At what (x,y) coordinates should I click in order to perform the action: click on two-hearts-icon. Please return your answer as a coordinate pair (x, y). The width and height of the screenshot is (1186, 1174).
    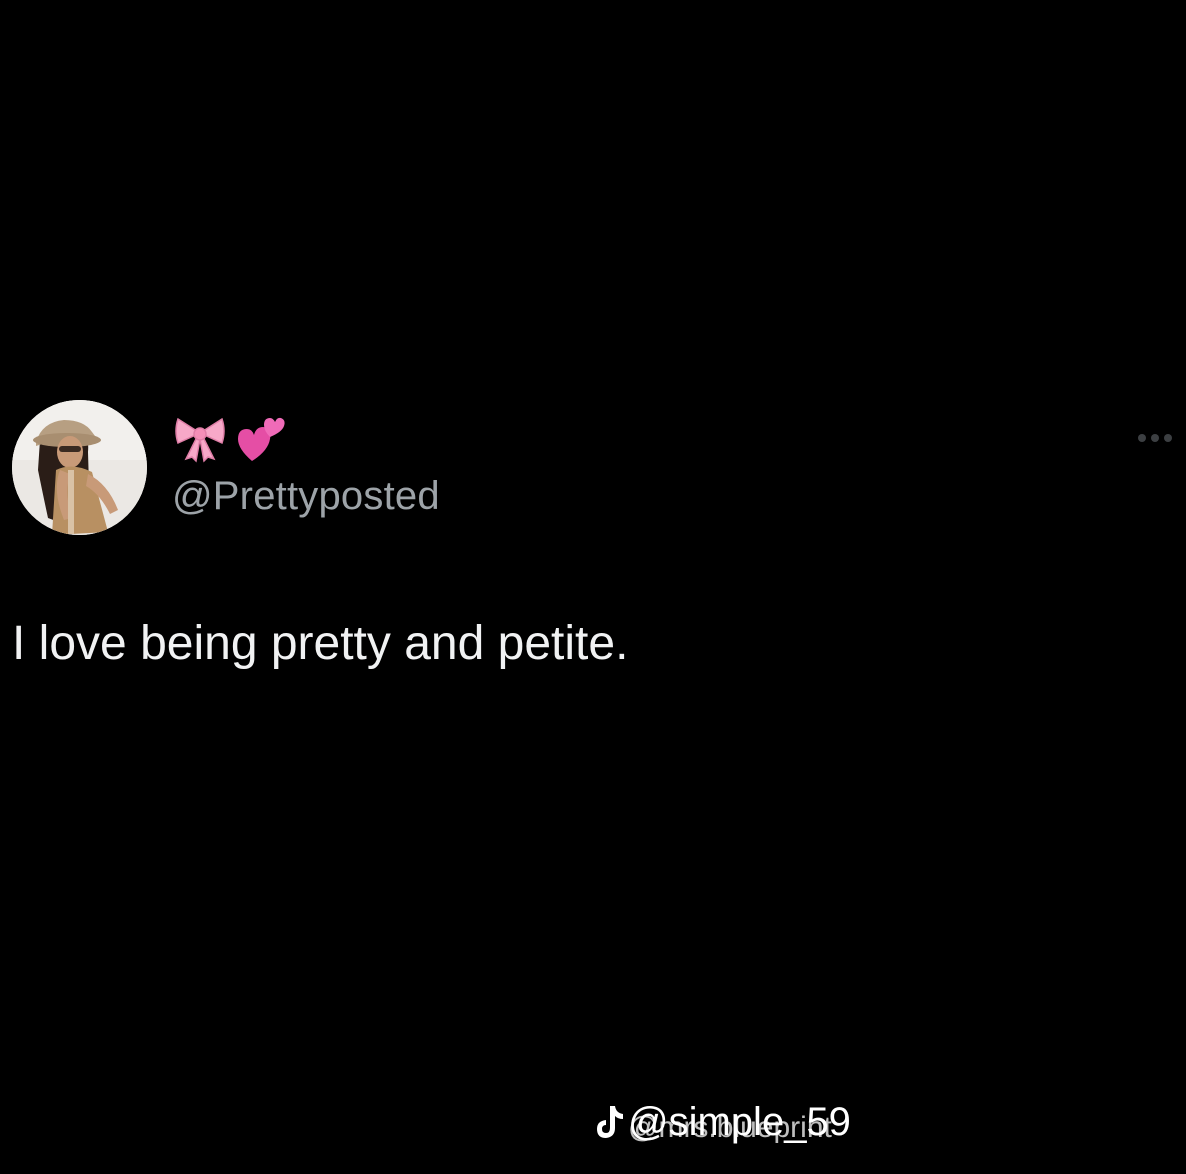
    Looking at the image, I should click on (260, 440).